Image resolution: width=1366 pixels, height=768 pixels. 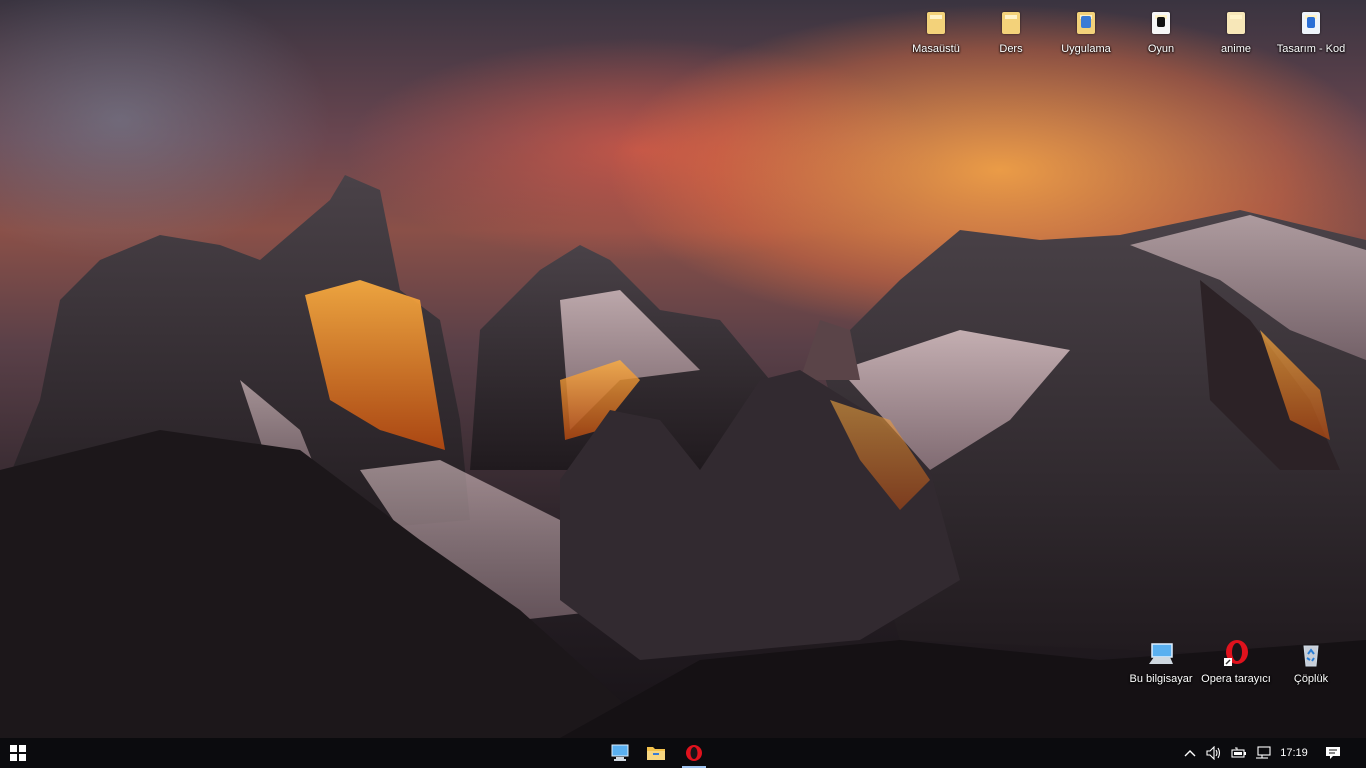 I want to click on desktop-icon-anime: anime, so click(x=1236, y=32).